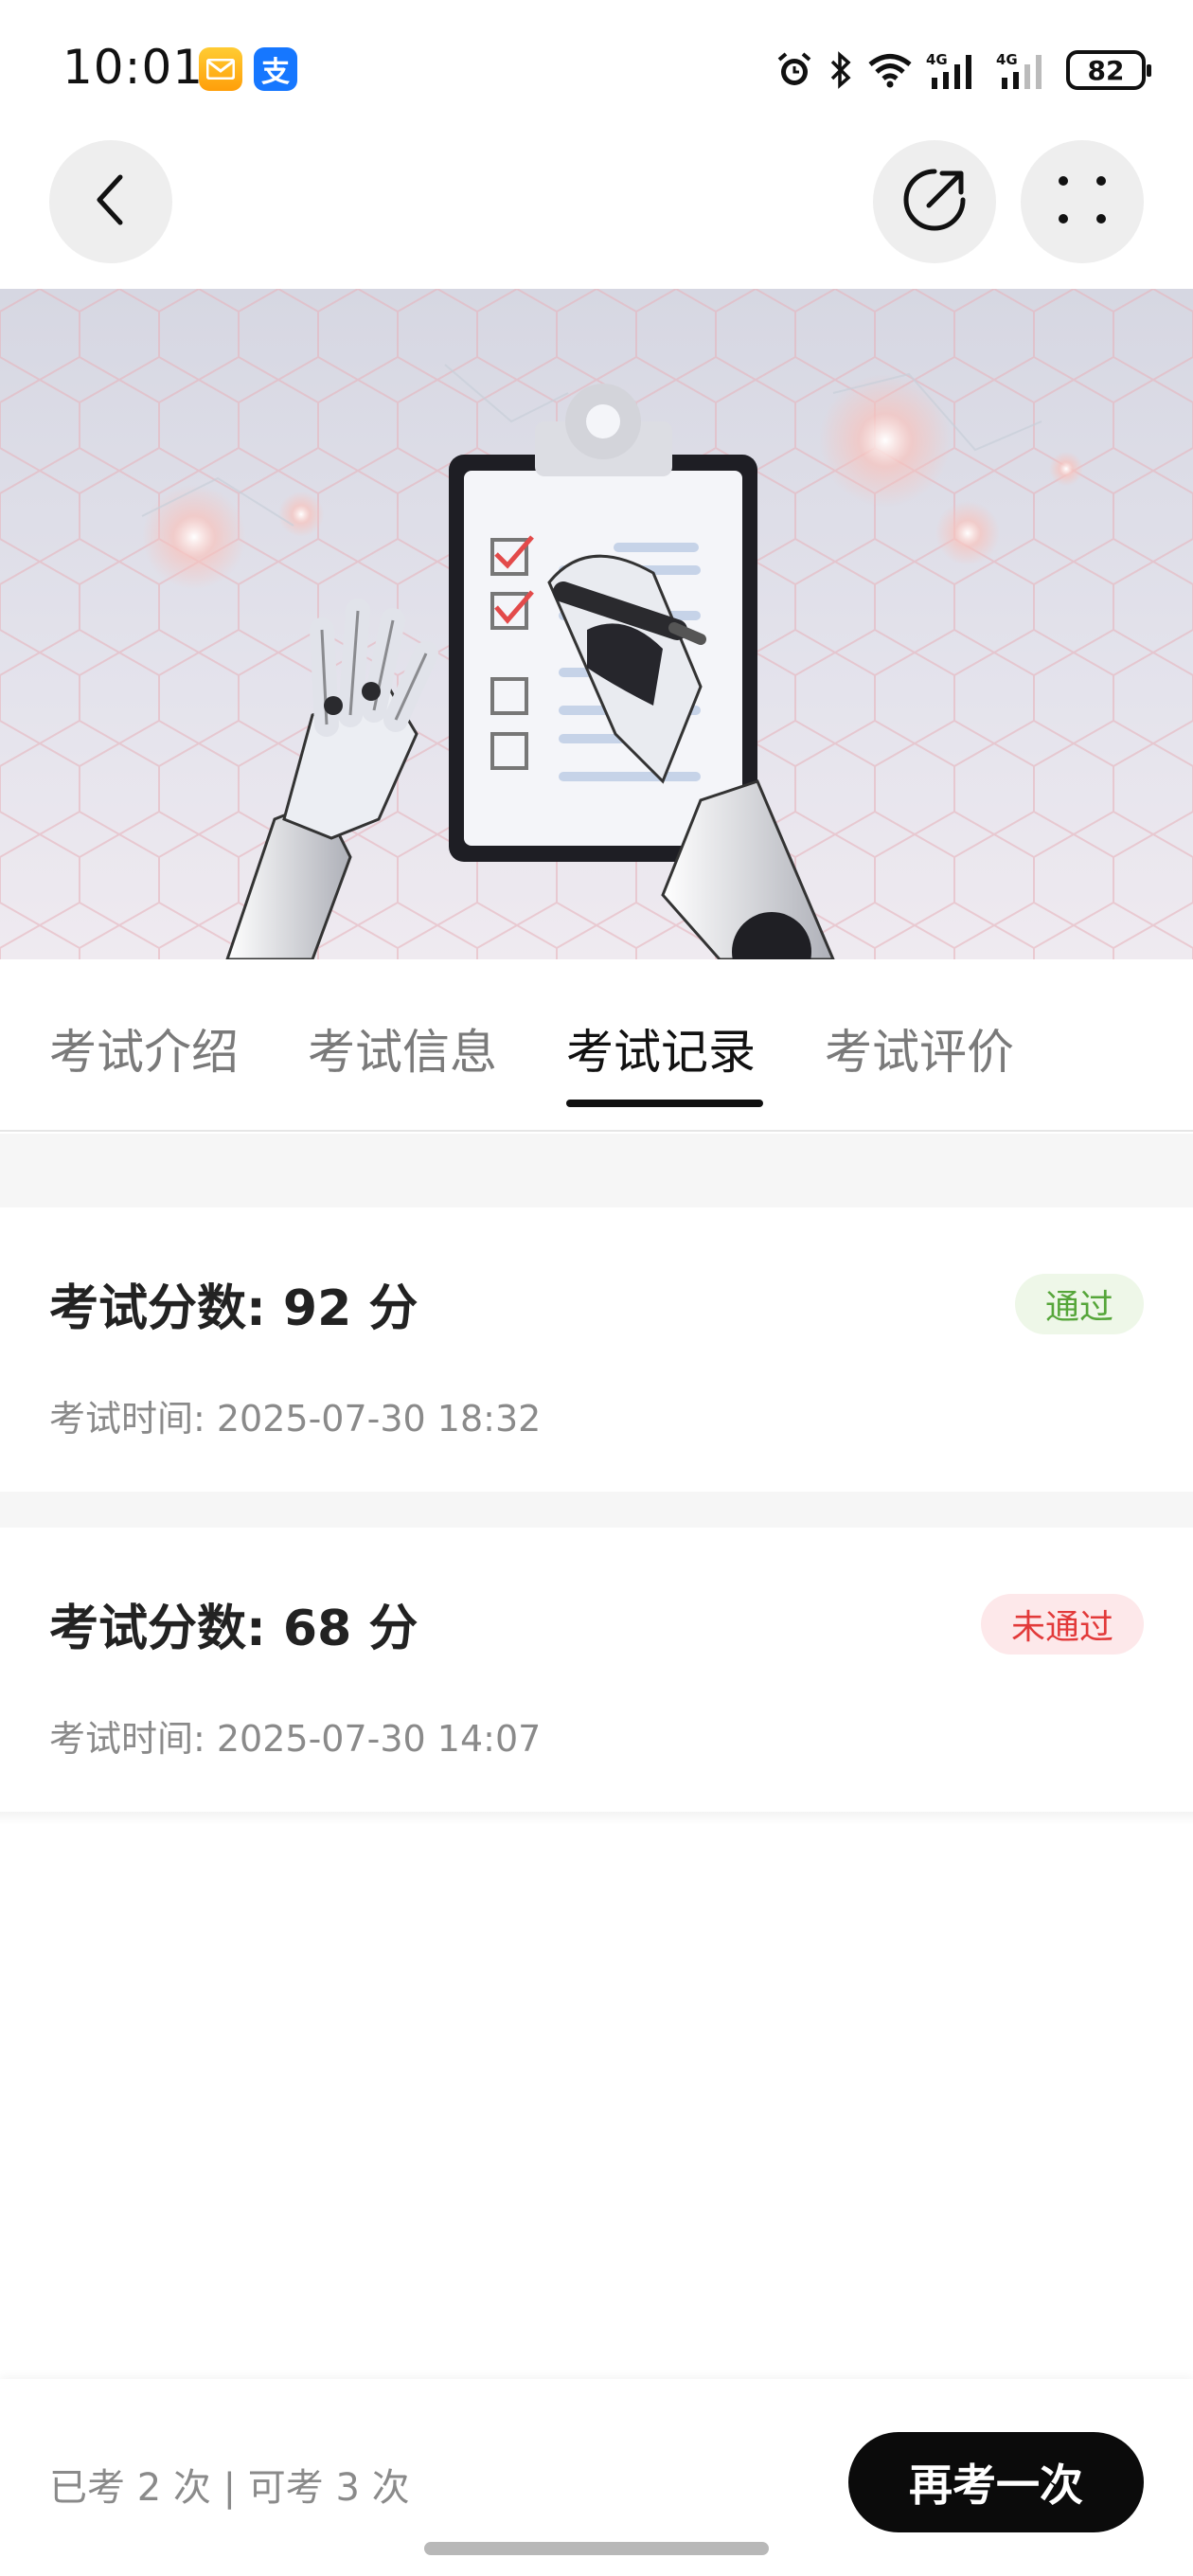 The image size is (1193, 2576). I want to click on status-bar: 10:01 支 4G 4G 82, so click(596, 66).